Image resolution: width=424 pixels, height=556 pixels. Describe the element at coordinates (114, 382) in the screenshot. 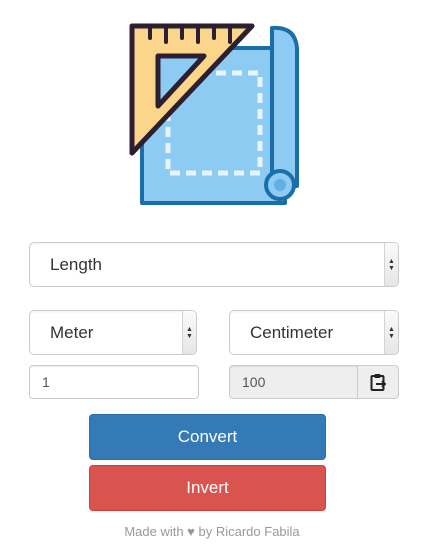

I see `value-input: 1` at that location.